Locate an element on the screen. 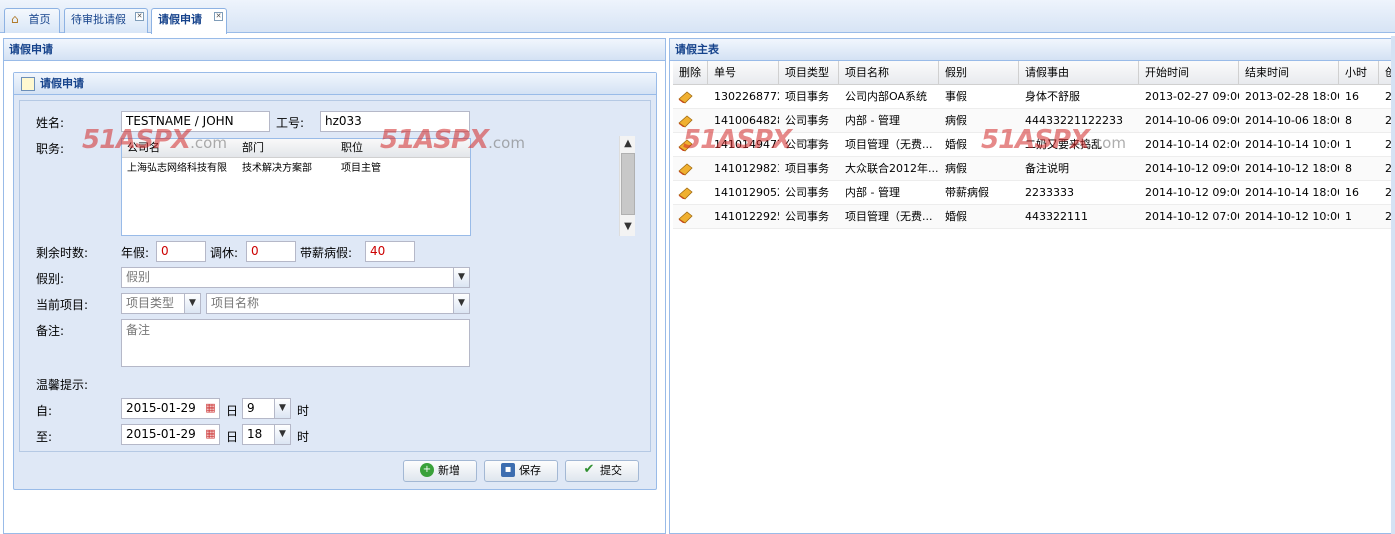  cell-reason: 44433221122233 is located at coordinates (1074, 120).